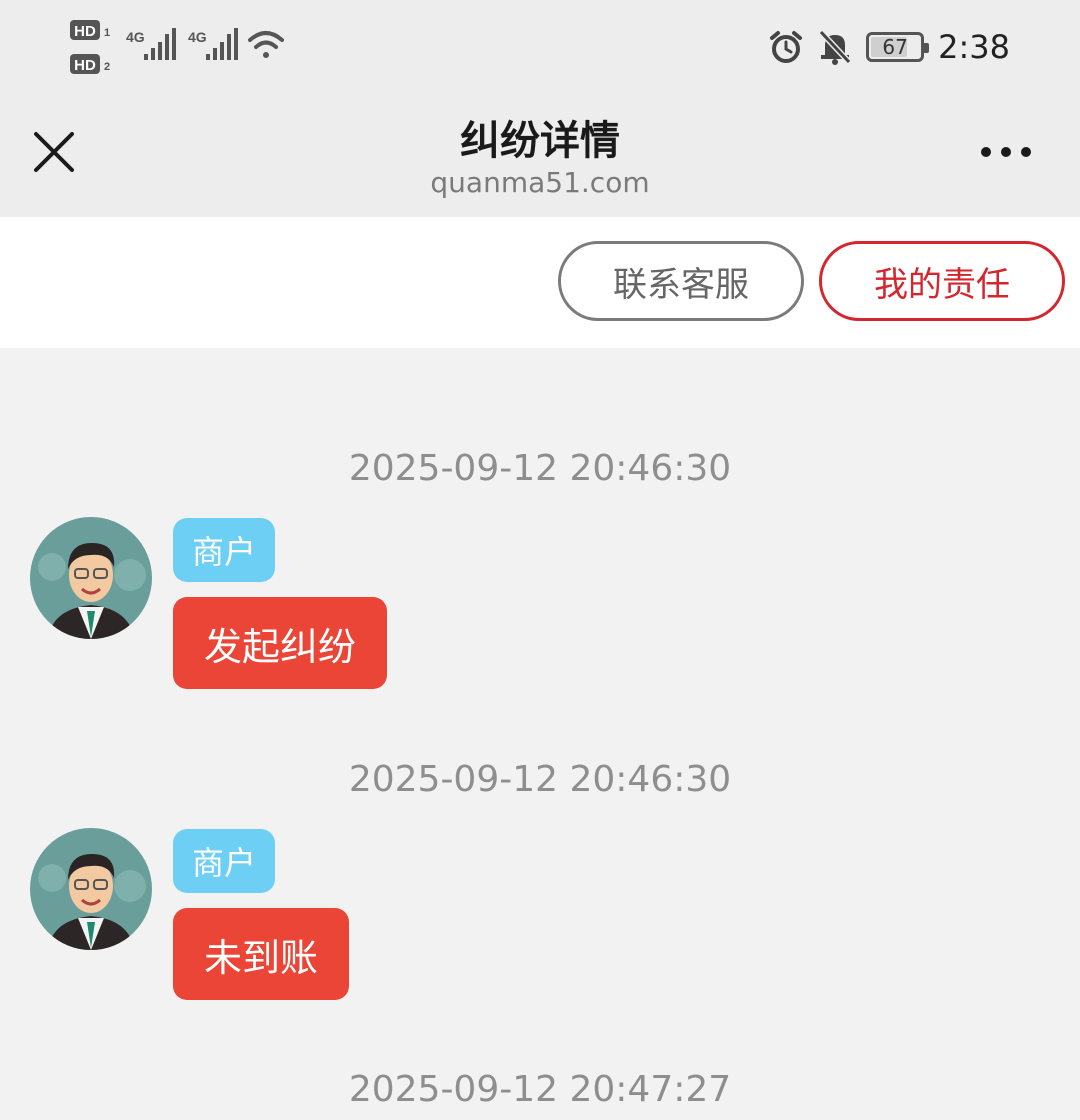 This screenshot has height=1120, width=1080. I want to click on wifi-icon, so click(266, 44).